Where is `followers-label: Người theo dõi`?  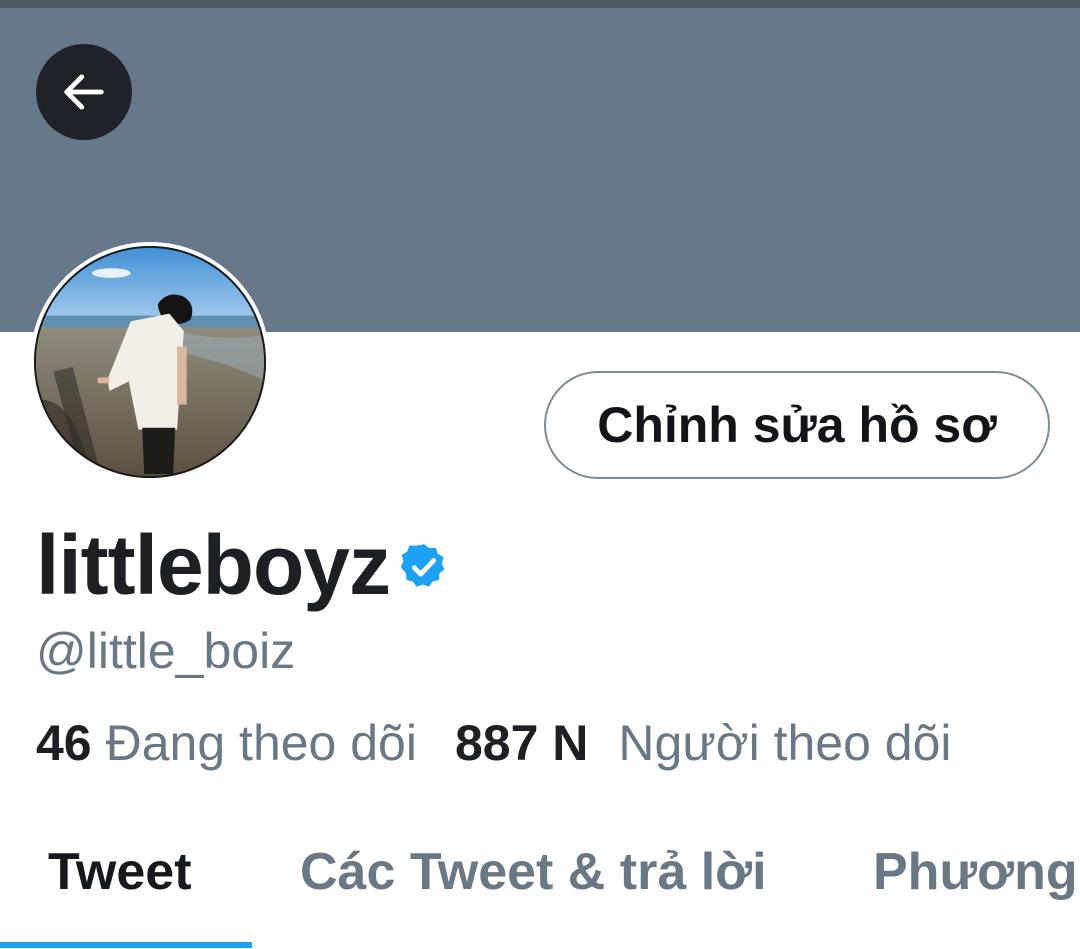 followers-label: Người theo dõi is located at coordinates (784, 743).